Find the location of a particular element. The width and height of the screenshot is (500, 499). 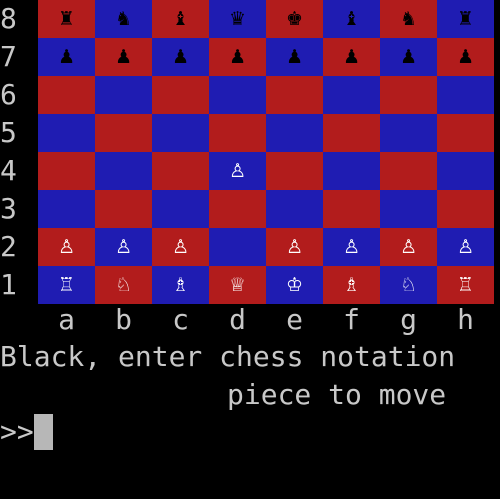

square-c7: ♟ is located at coordinates (180, 57).